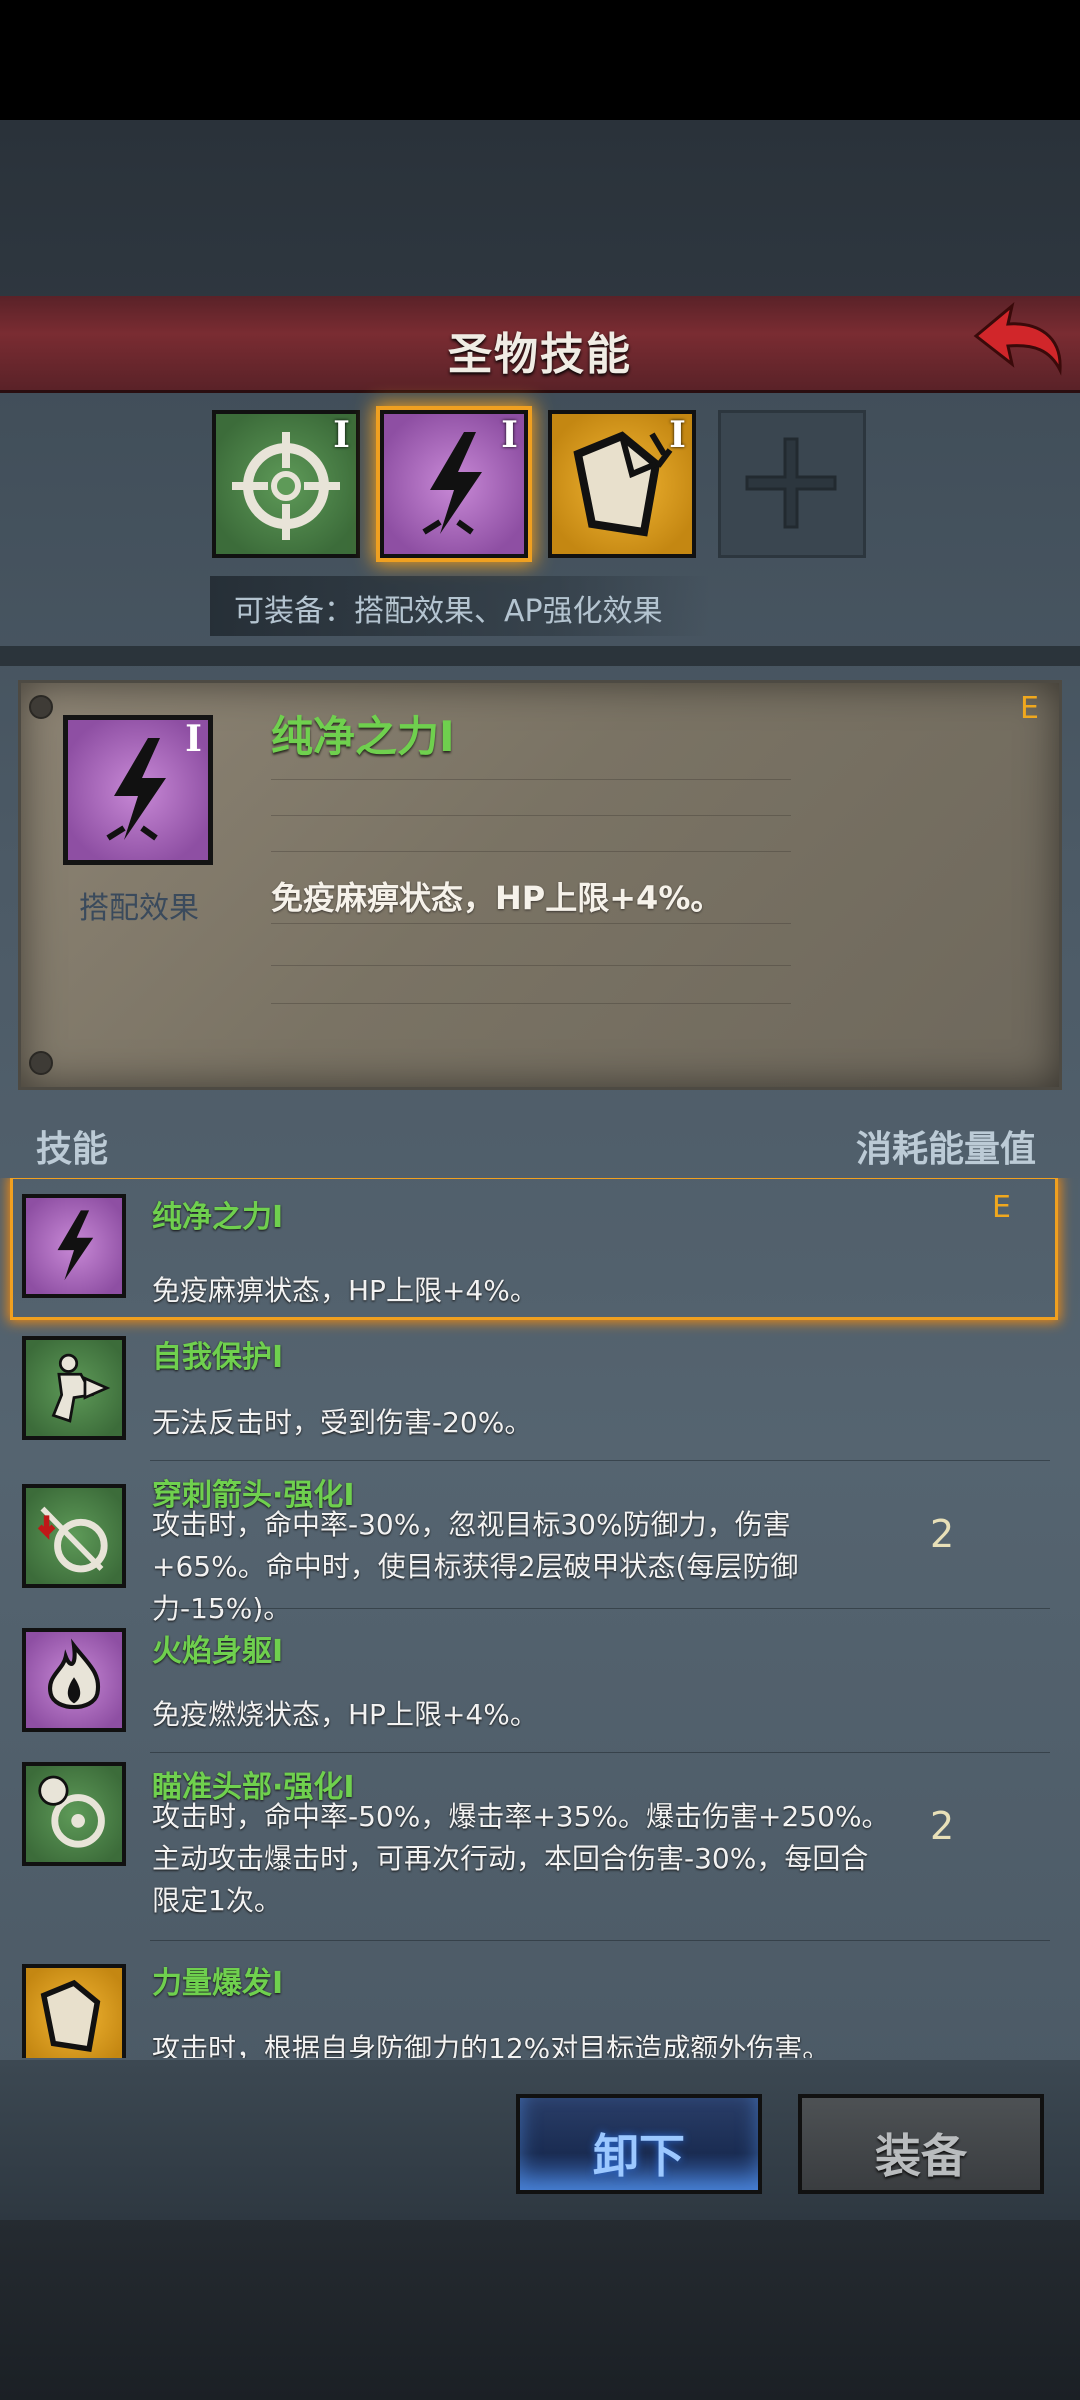 The image size is (1080, 2400). Describe the element at coordinates (540, 354) in the screenshot. I see `page-title: 圣物技能` at that location.